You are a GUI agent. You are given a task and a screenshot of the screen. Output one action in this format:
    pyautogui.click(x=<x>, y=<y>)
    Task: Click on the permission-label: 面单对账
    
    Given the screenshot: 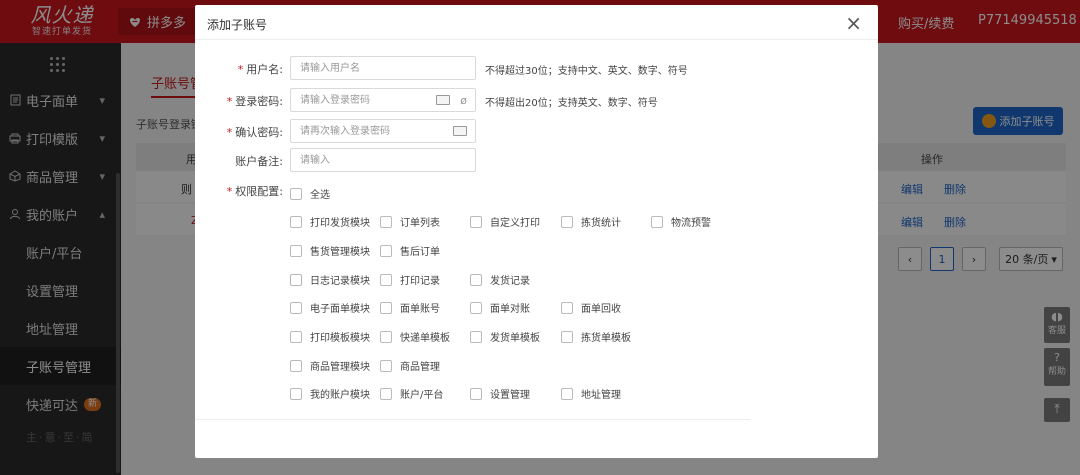 What is the action you would take?
    pyautogui.click(x=510, y=309)
    